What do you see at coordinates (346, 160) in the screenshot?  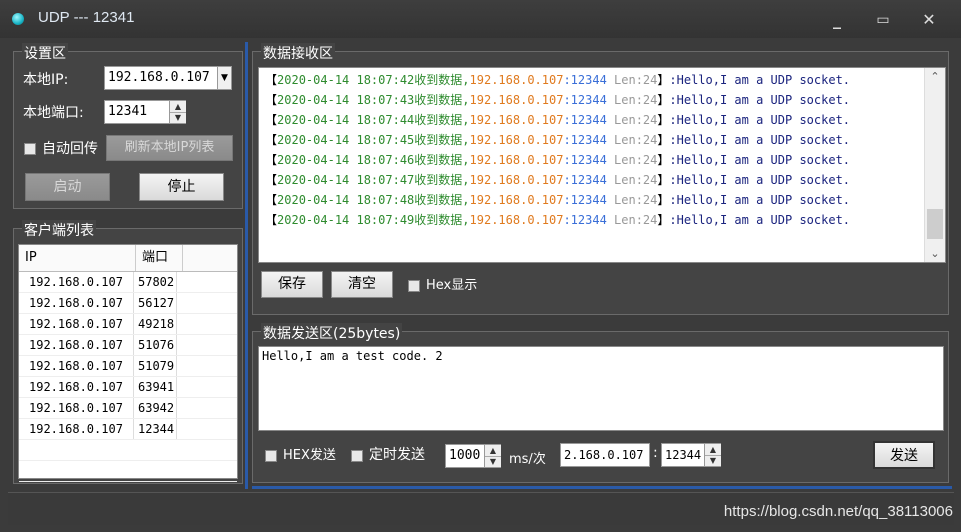 I see `timestamp: 2020-04-14 18:07:46` at bounding box center [346, 160].